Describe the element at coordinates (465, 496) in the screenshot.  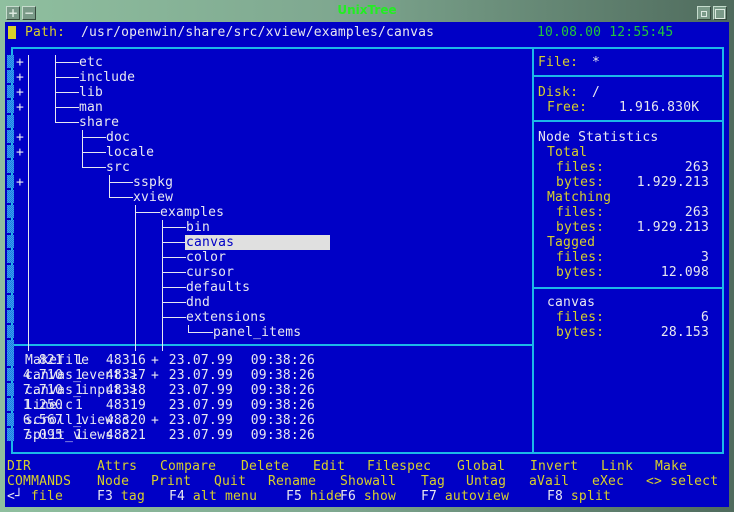
I see `shortcut-autoview: F7 autoview` at that location.